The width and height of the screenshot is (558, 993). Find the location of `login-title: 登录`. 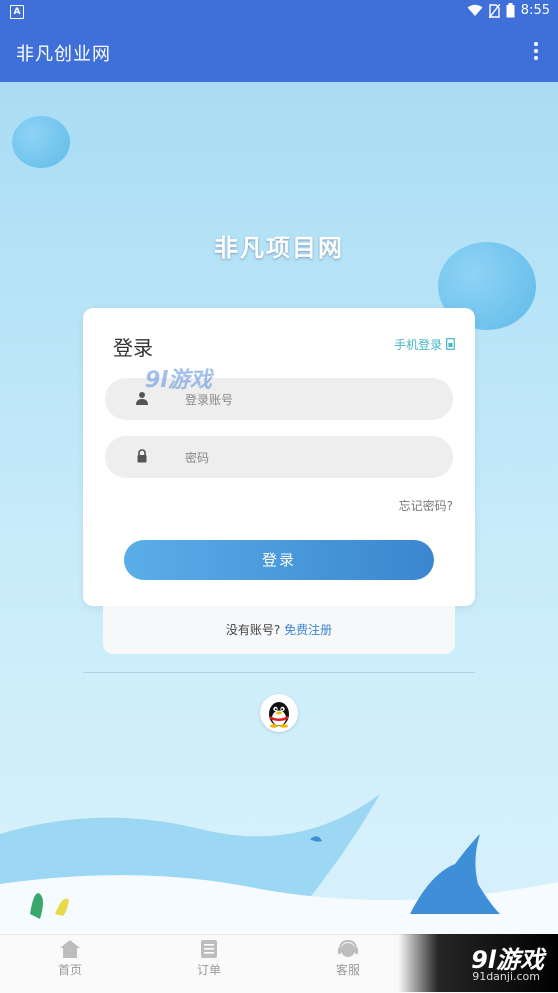

login-title: 登录 is located at coordinates (133, 348).